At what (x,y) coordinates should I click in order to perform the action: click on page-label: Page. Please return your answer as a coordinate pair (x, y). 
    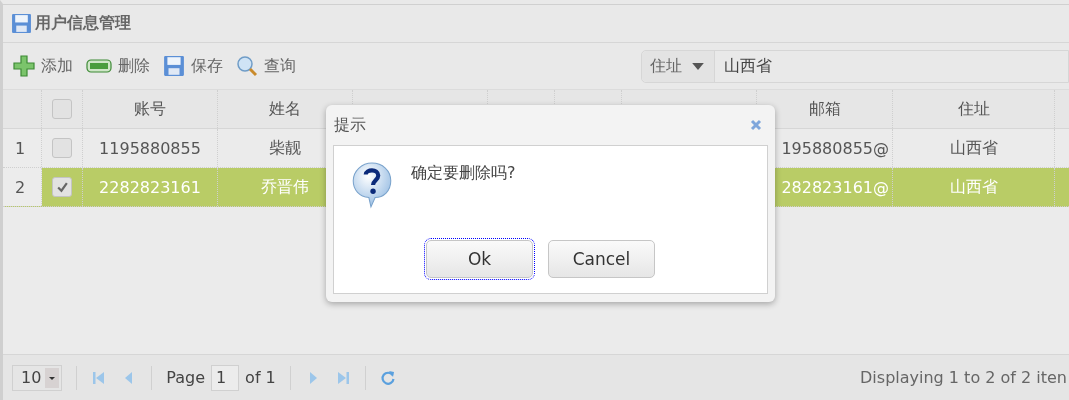
    Looking at the image, I should click on (186, 377).